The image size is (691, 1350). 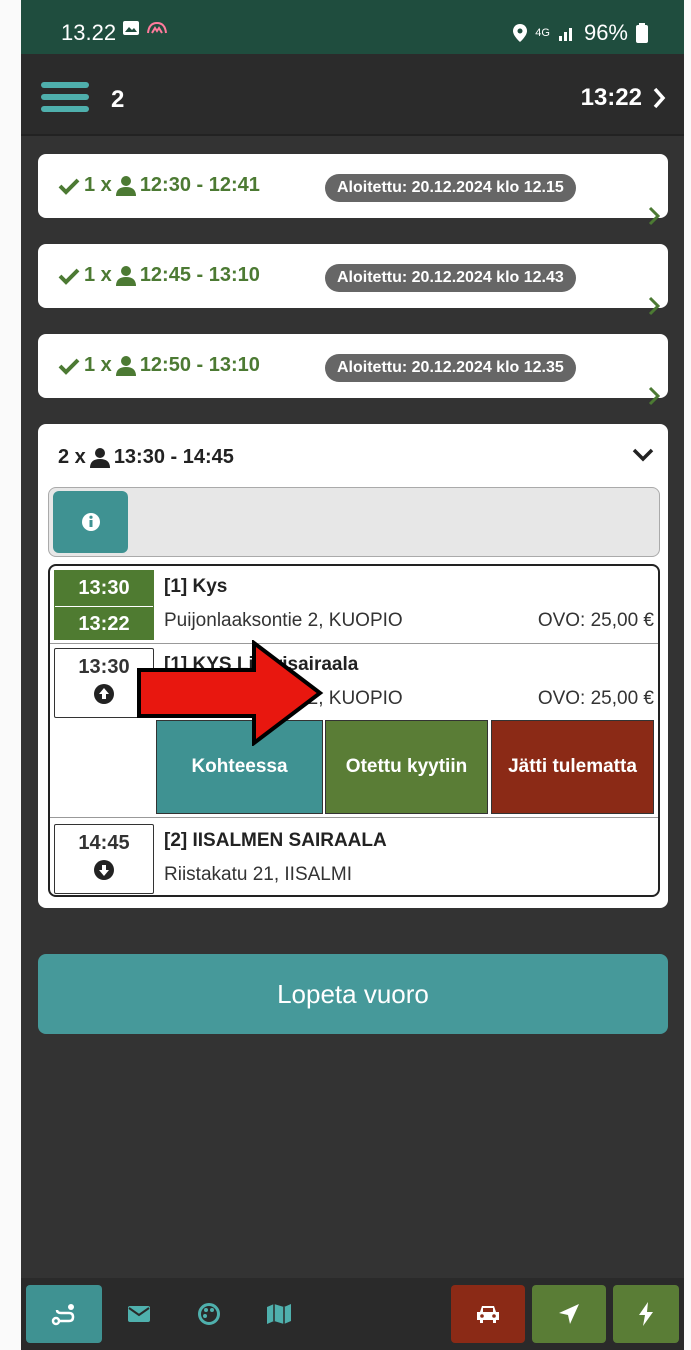 What do you see at coordinates (72, 457) in the screenshot?
I see `active-trip-count: 2 x` at bounding box center [72, 457].